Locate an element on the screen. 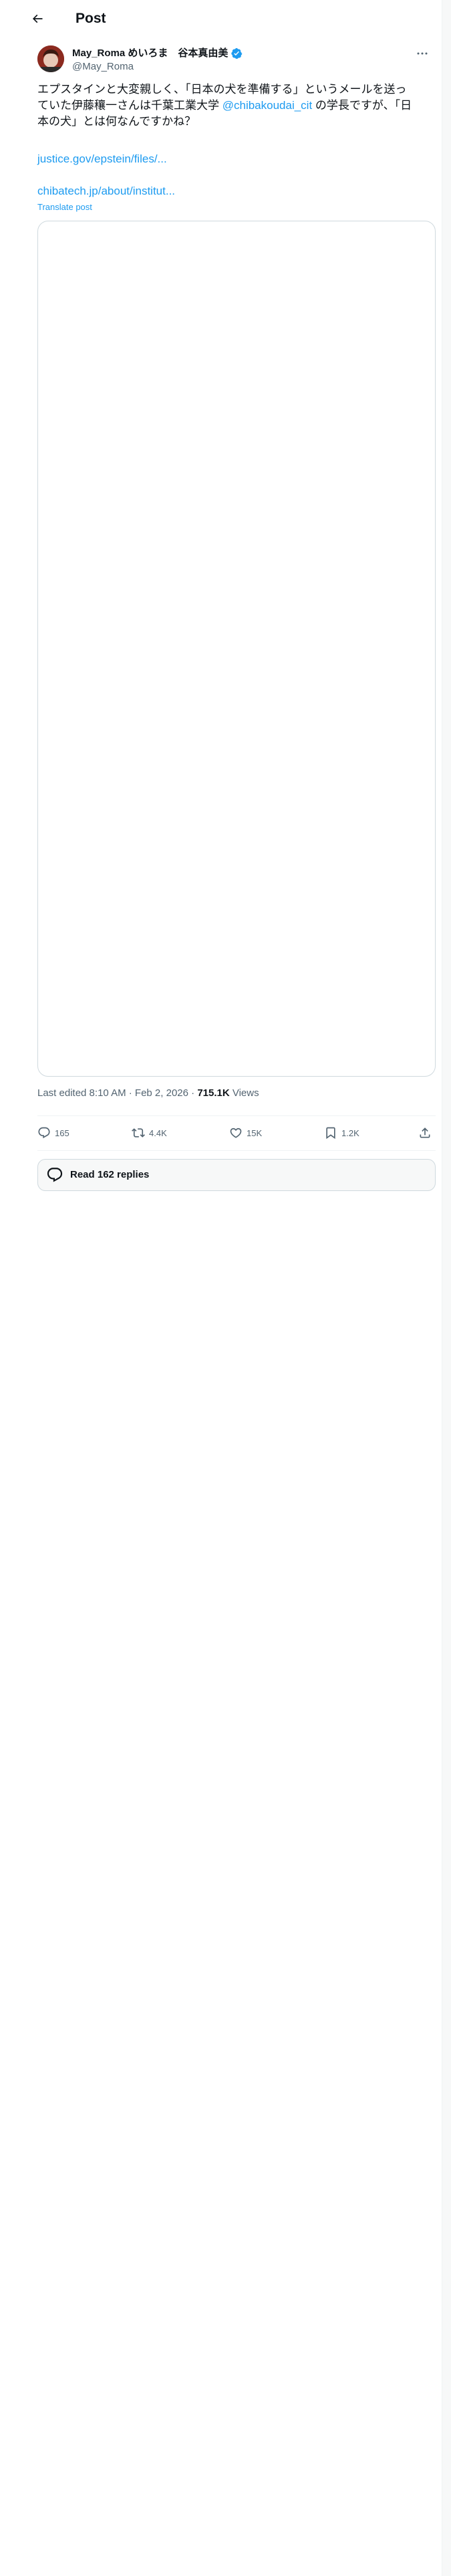 This screenshot has width=451, height=2576. edited-timestamp: Last edited 8:10 AM · Feb 2, 2026 · is located at coordinates (117, 1093).